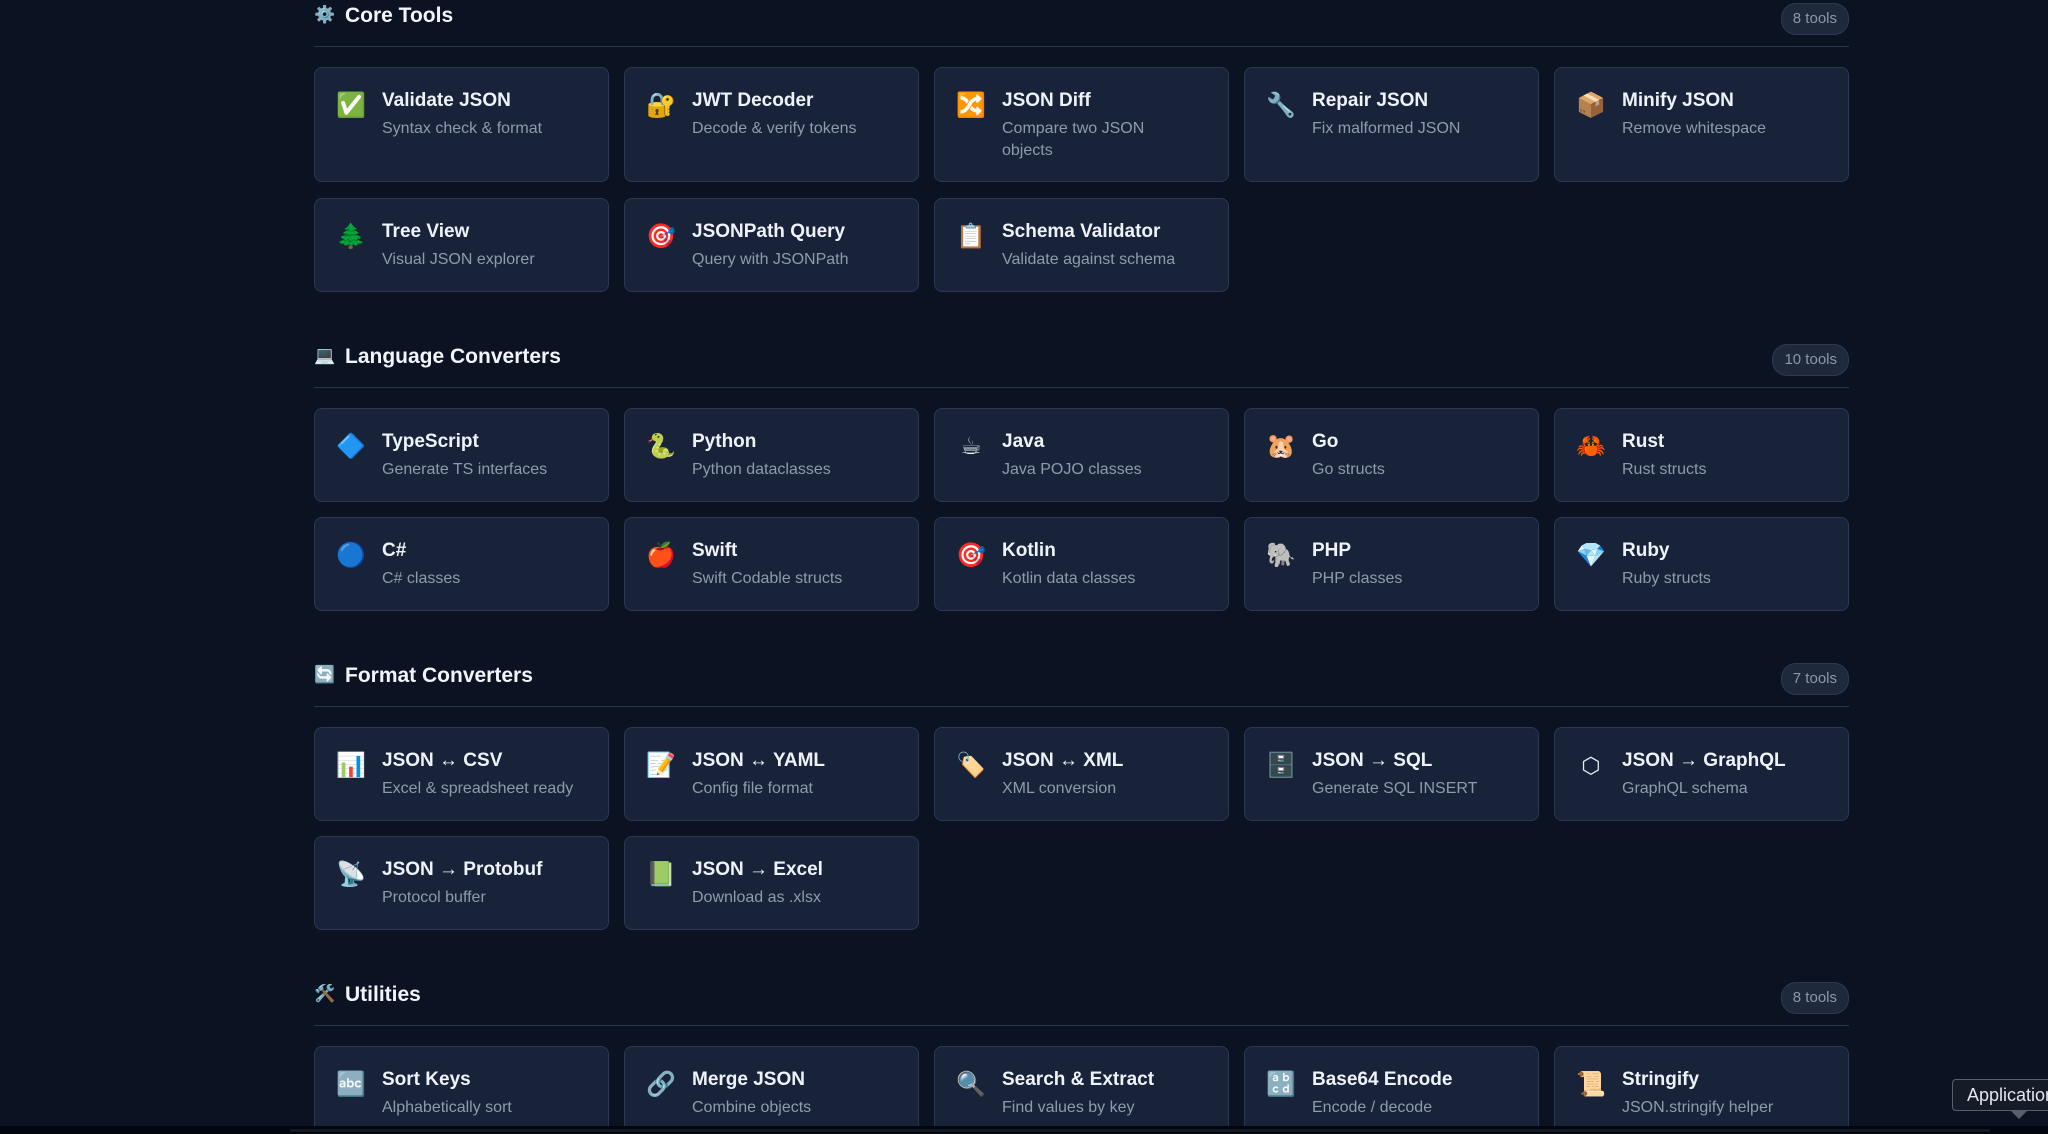 Image resolution: width=2048 pixels, height=1134 pixels. Describe the element at coordinates (771, 124) in the screenshot. I see `tool-card-jwt-decoder: 🔐 JWT Decoder Decode & verify tokens` at that location.